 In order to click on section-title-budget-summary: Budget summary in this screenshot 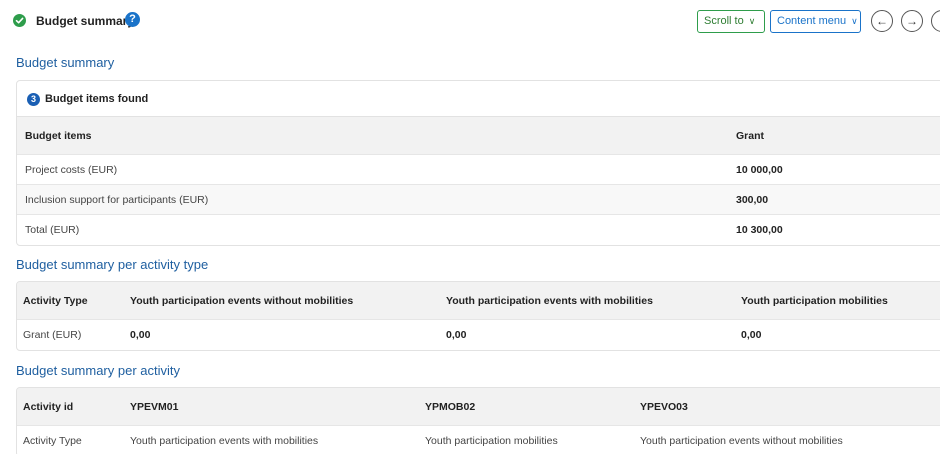, I will do `click(65, 62)`.